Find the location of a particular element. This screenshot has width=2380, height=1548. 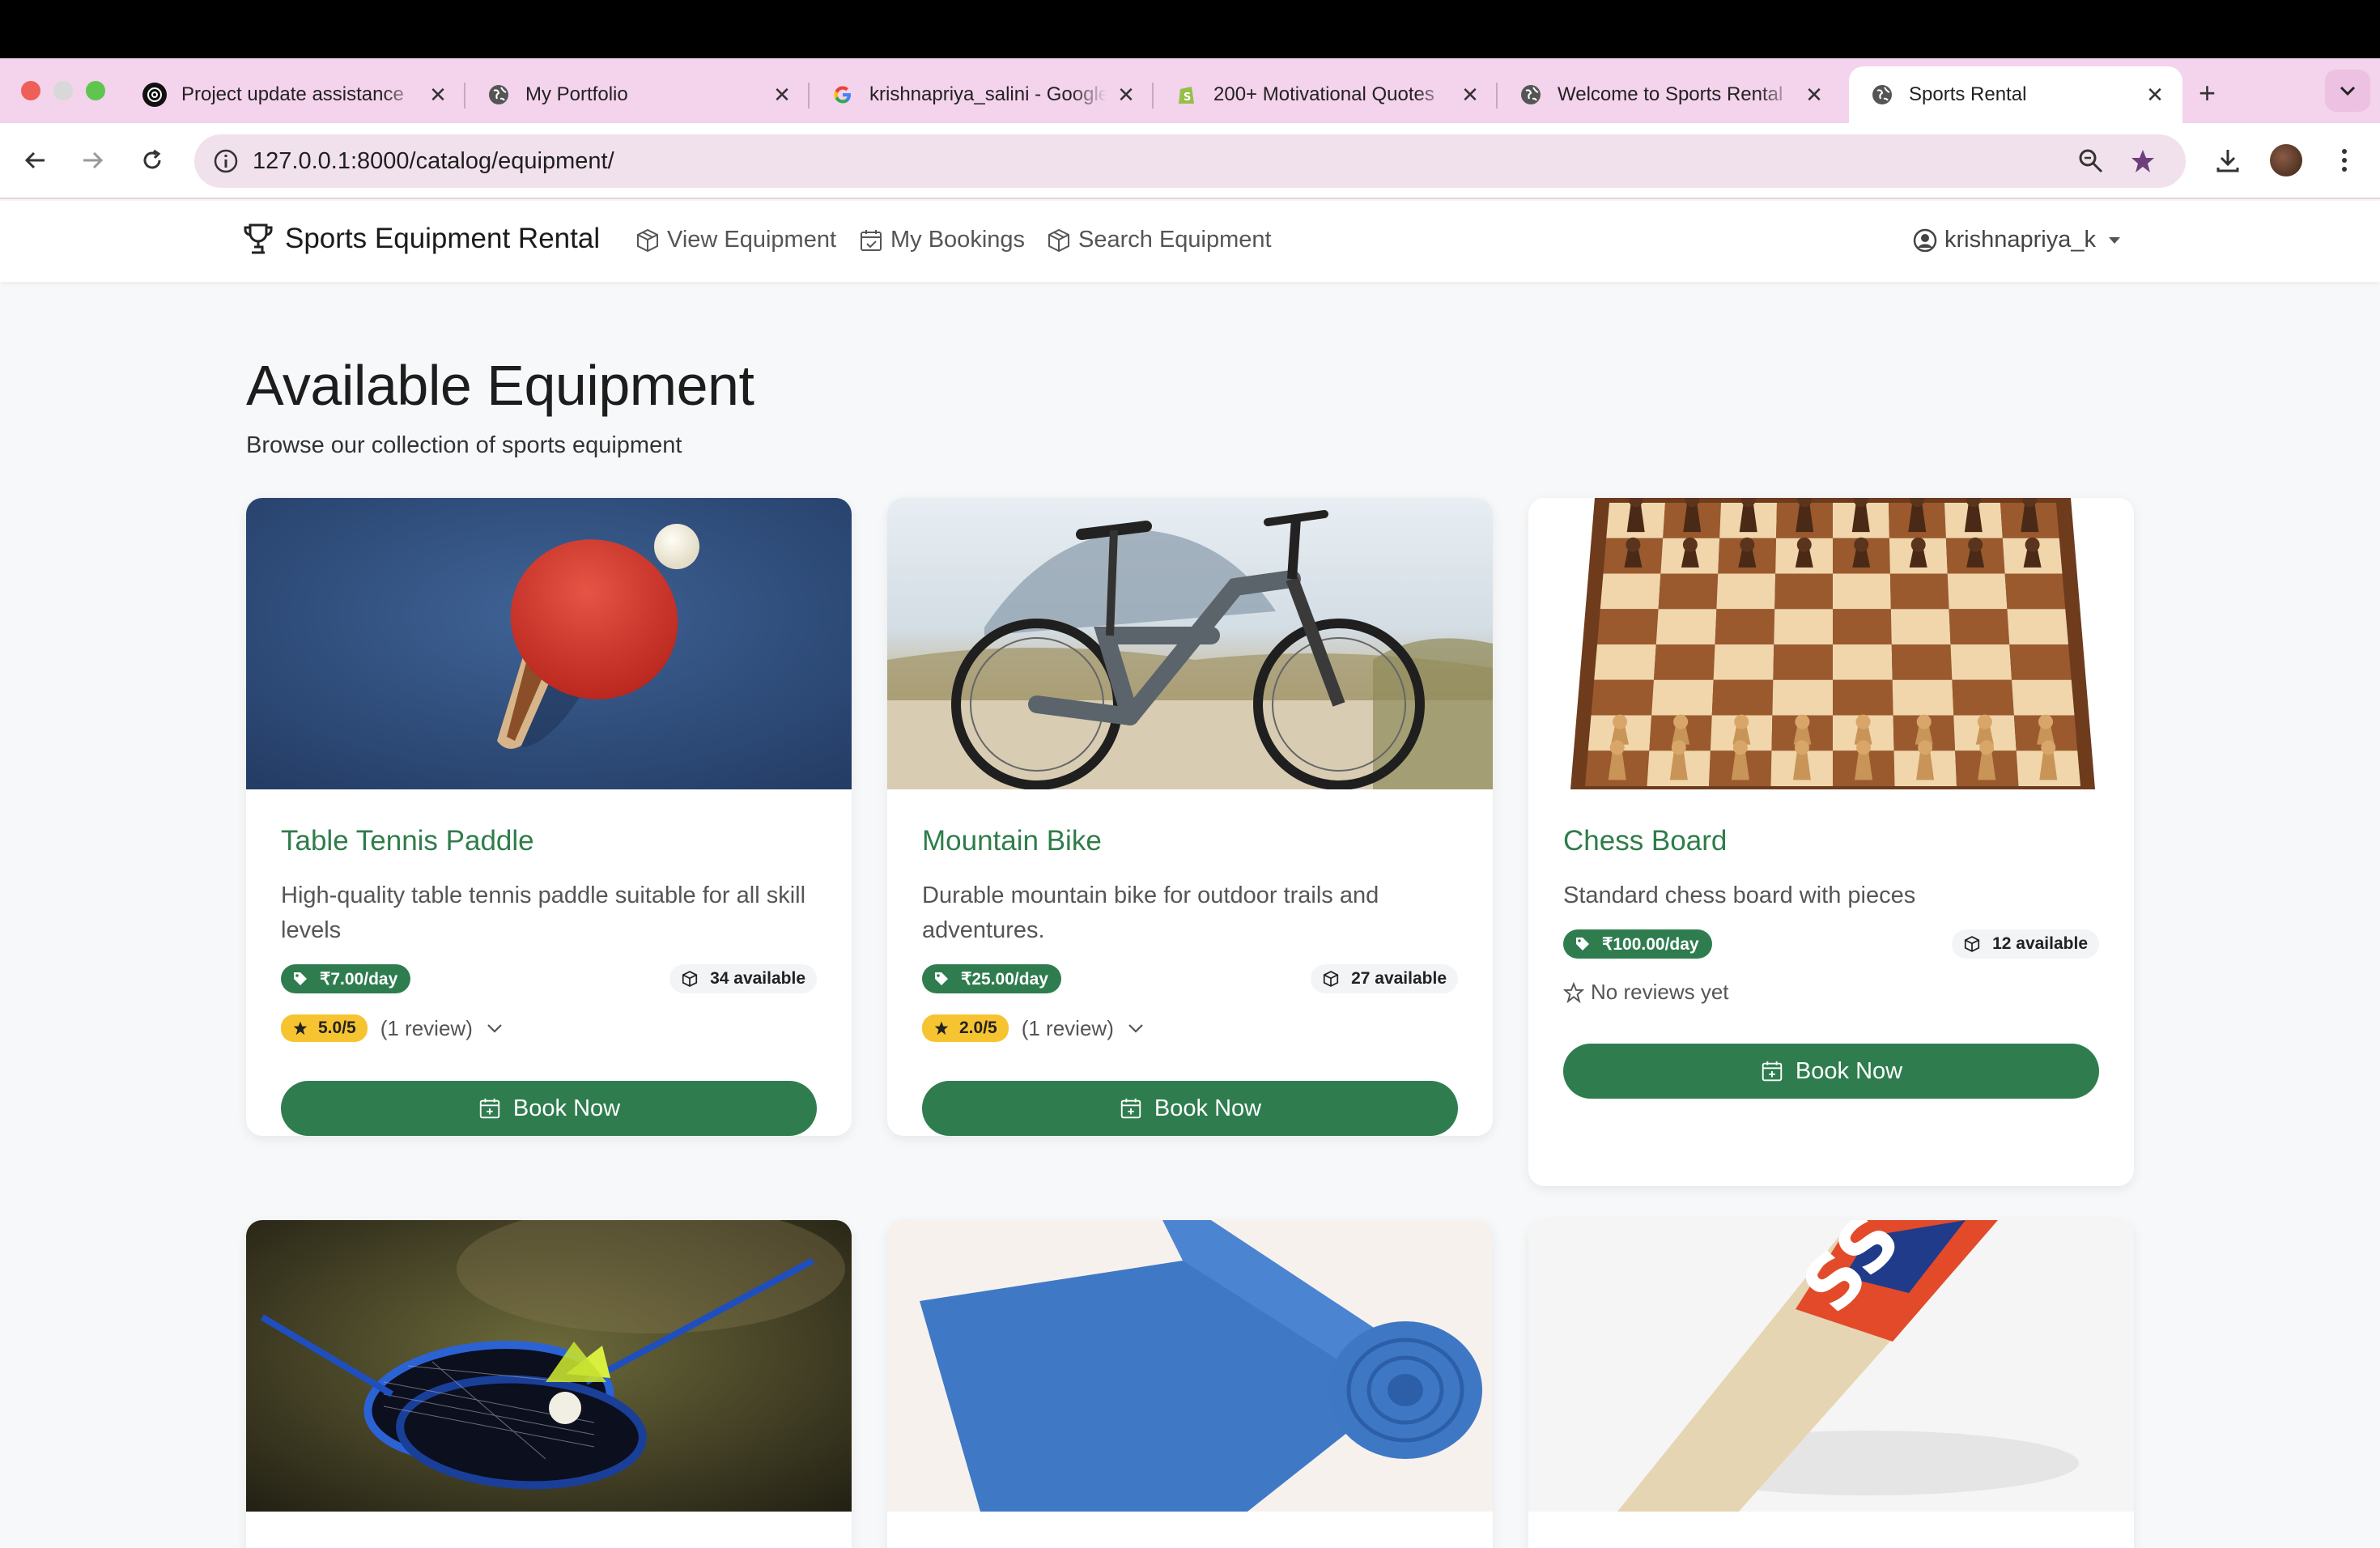

tab-title: Welcome to Sports Rental is located at coordinates (1670, 94).